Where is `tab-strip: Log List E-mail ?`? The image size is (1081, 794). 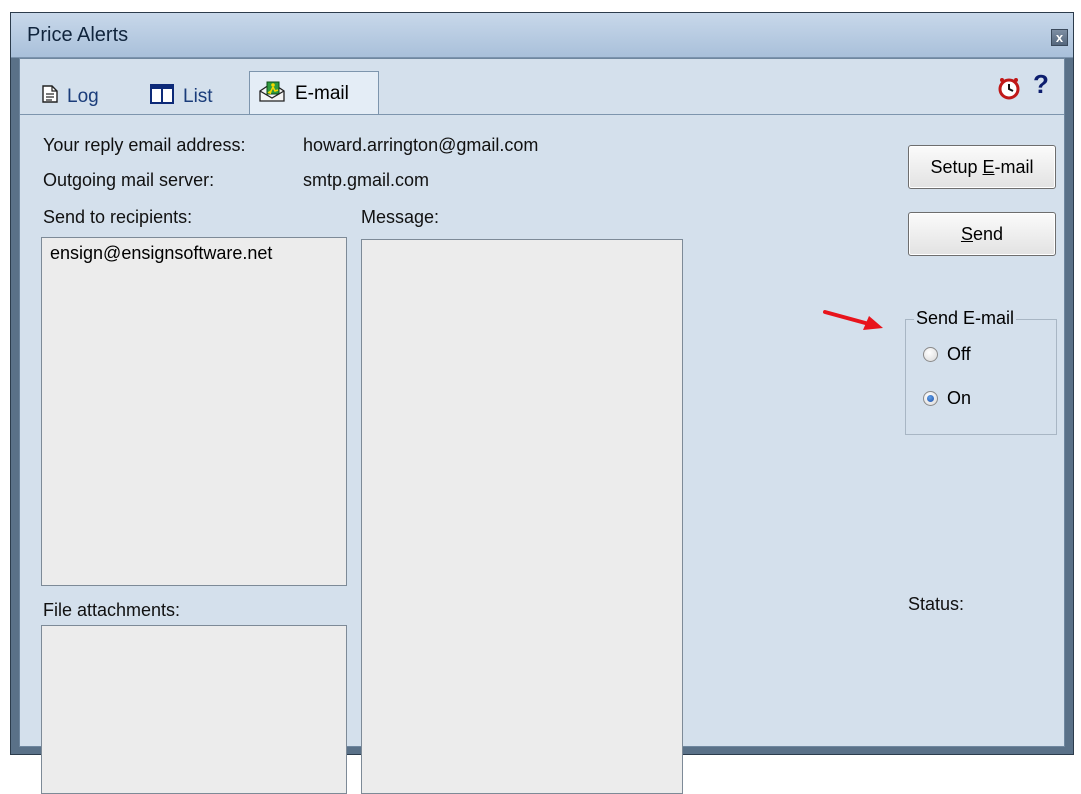 tab-strip: Log List E-mail ? is located at coordinates (542, 87).